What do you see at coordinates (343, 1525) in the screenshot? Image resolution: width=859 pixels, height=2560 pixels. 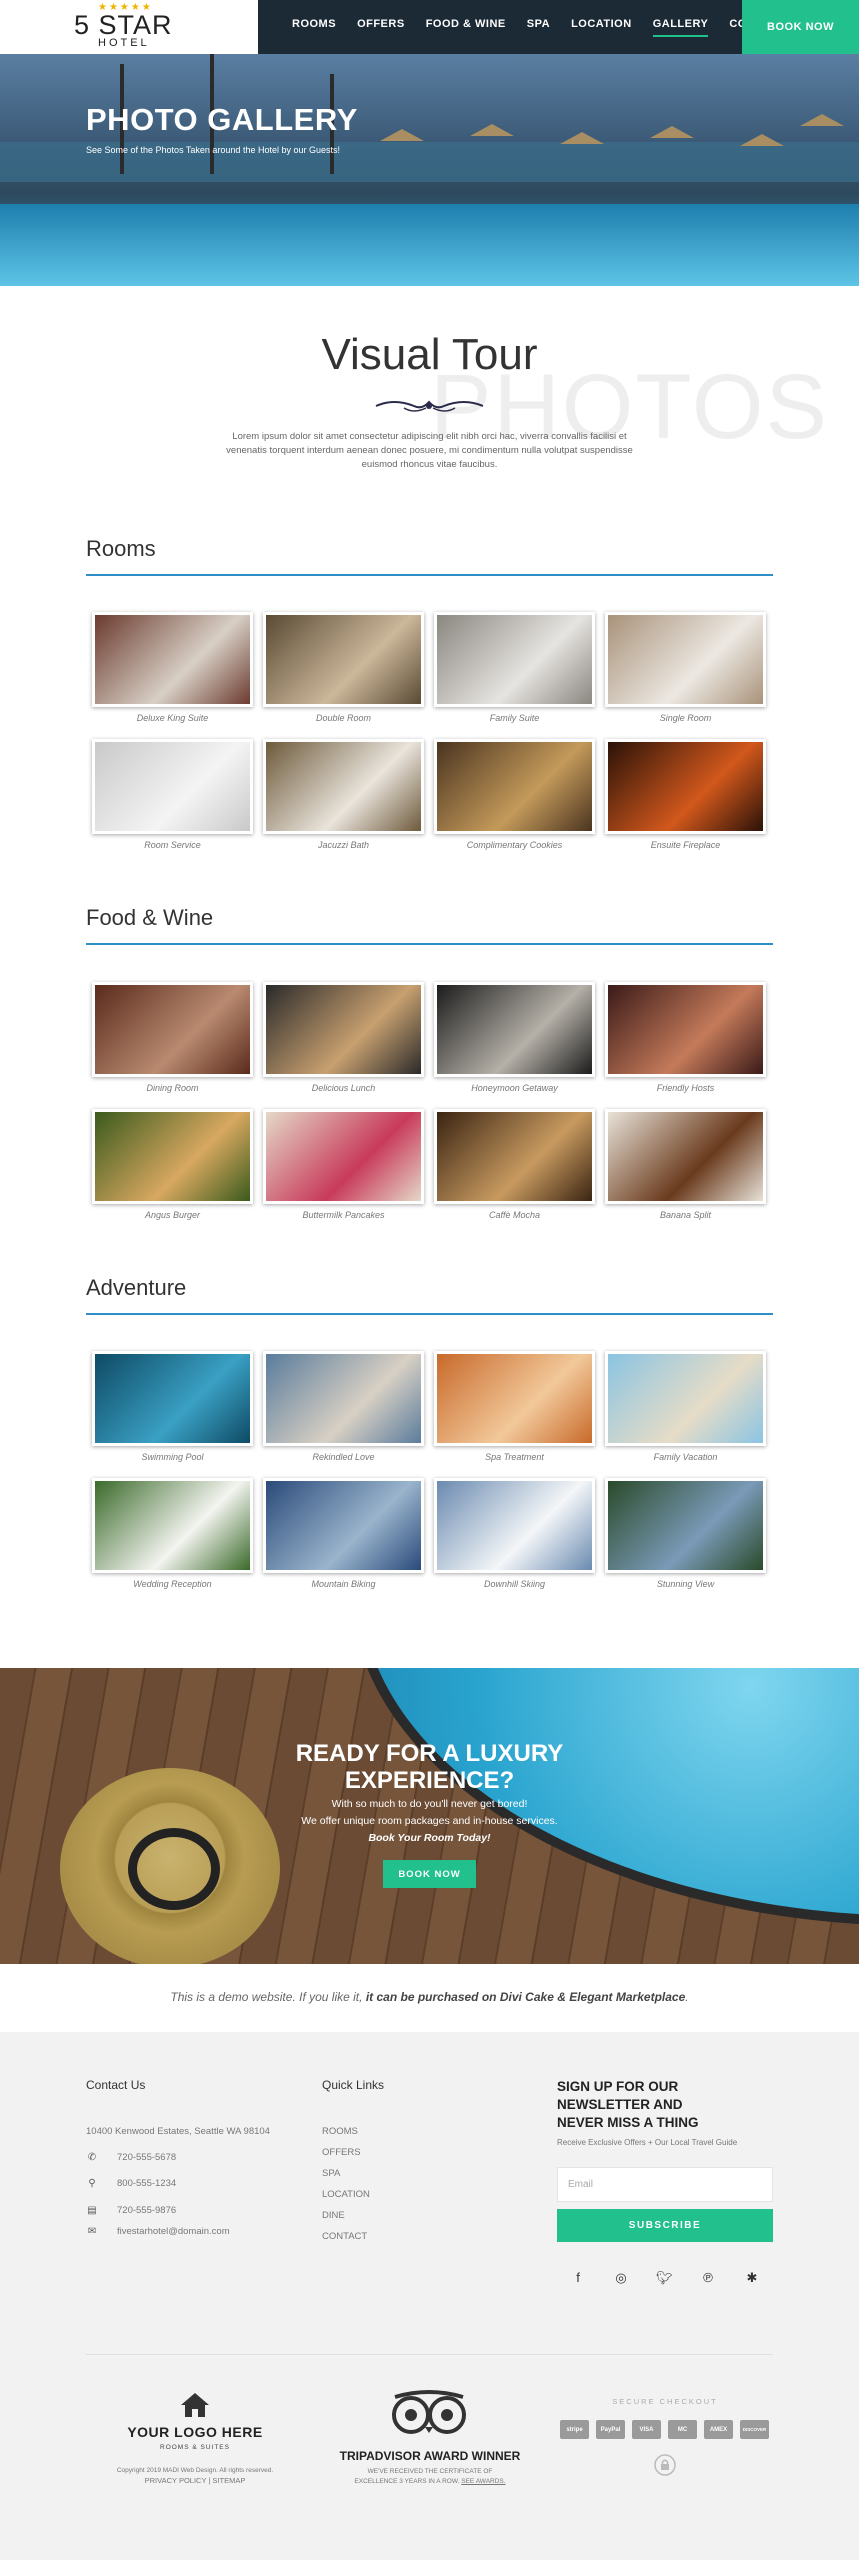 I see `gallery-photo-mountain-biking` at bounding box center [343, 1525].